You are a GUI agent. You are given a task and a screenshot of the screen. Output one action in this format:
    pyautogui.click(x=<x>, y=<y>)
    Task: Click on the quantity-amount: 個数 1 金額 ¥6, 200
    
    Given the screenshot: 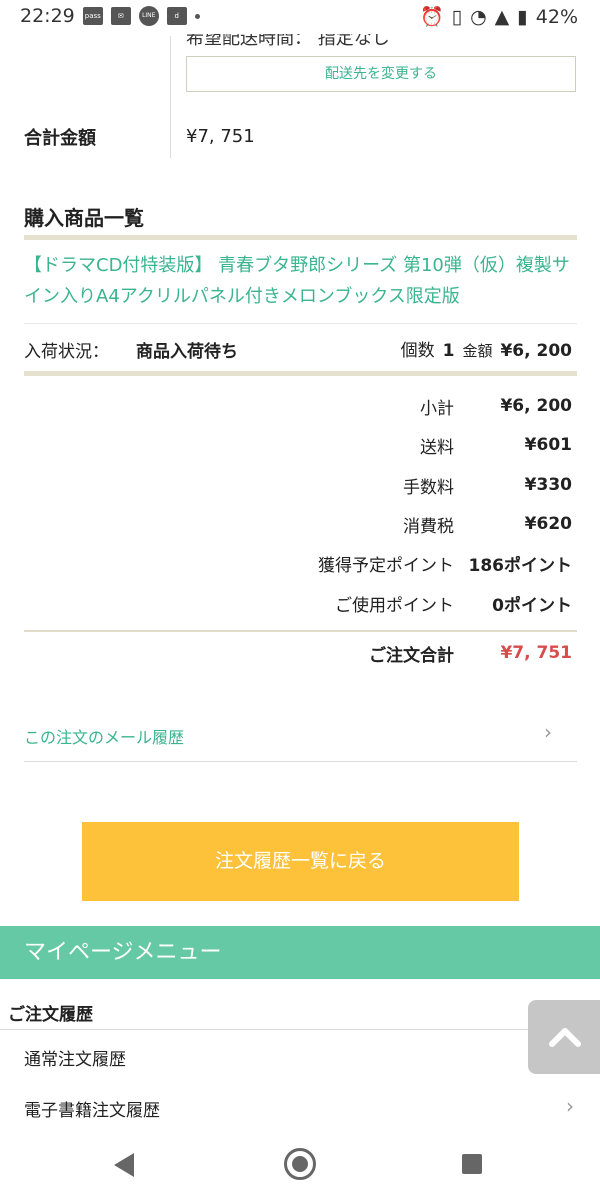 What is the action you would take?
    pyautogui.click(x=486, y=348)
    